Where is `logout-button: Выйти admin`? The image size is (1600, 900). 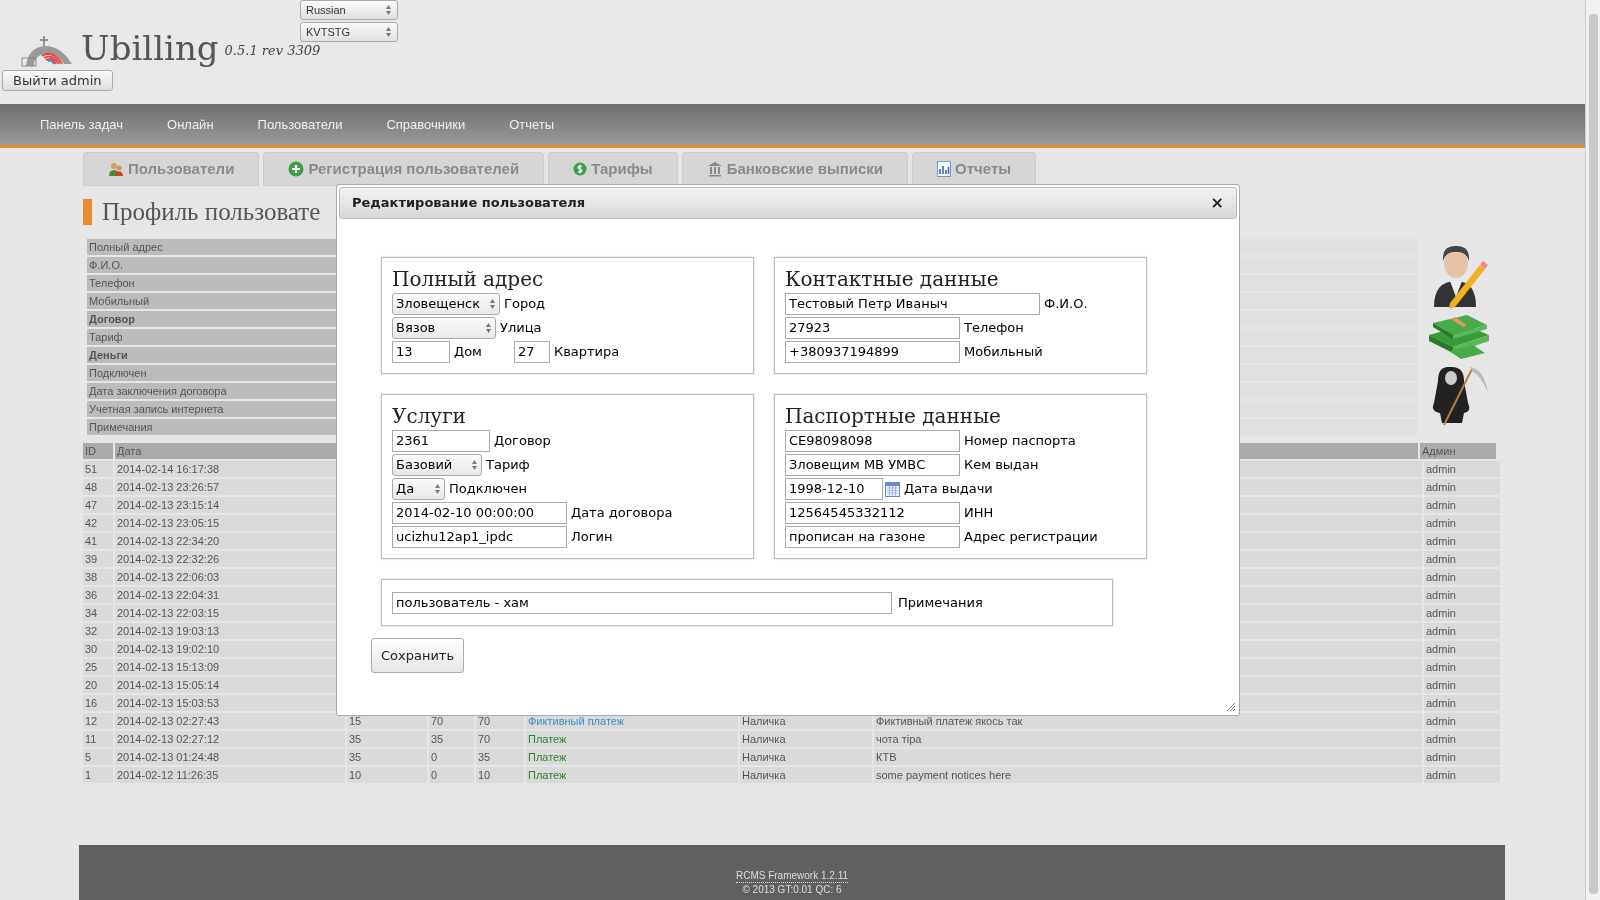
logout-button: Выйти admin is located at coordinates (57, 80).